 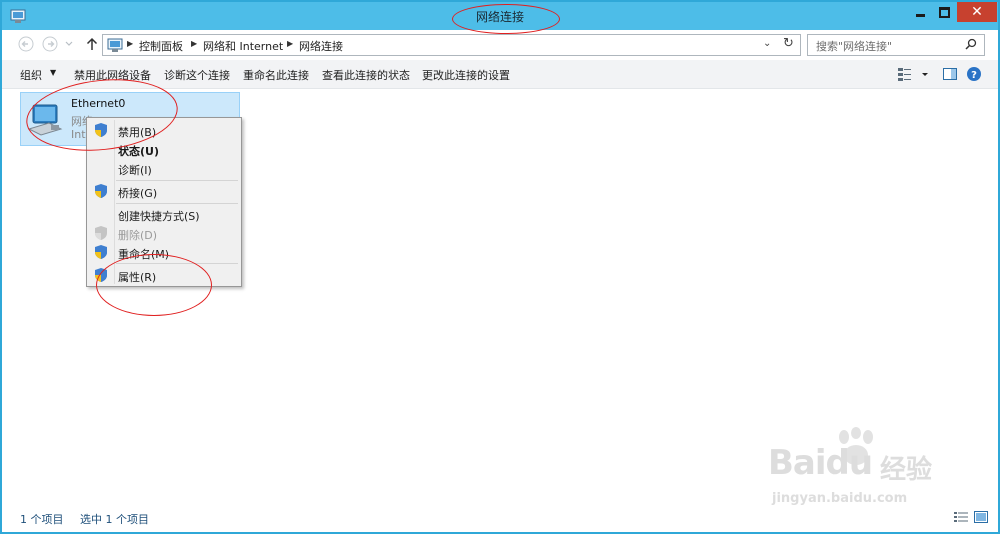 I want to click on menu-item-label: 创建快捷方式(S), so click(x=159, y=216).